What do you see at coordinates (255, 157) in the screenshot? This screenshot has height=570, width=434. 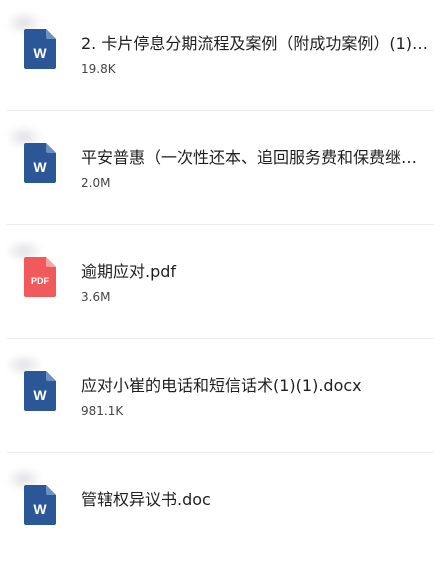 I see `file-name: 平安普惠（一次性还本、追回服务费和保费继续还款）.docx` at bounding box center [255, 157].